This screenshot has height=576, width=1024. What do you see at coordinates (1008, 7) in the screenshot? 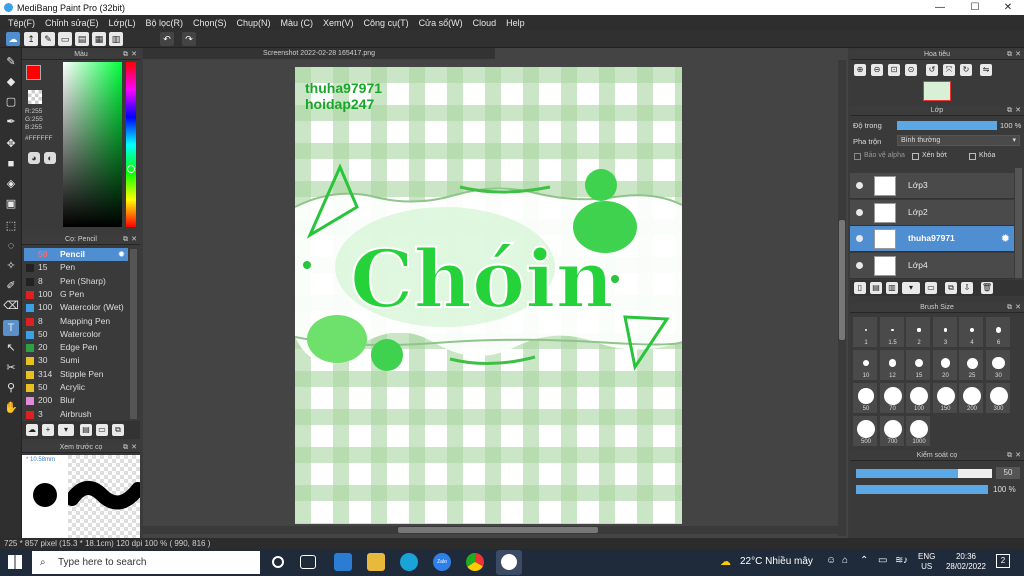
I see `close-button: ✕` at bounding box center [1008, 7].